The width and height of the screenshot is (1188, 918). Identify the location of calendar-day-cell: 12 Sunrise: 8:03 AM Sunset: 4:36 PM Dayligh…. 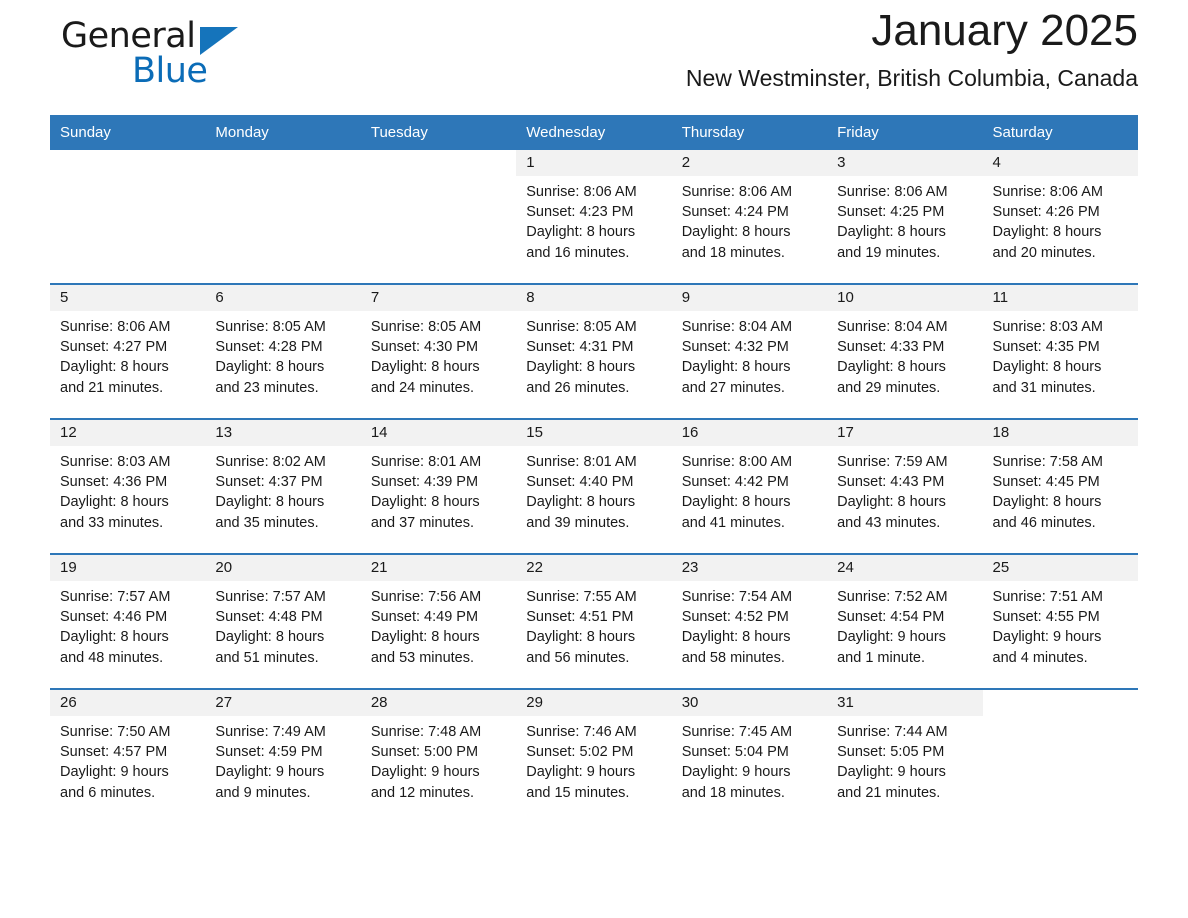
(128, 486).